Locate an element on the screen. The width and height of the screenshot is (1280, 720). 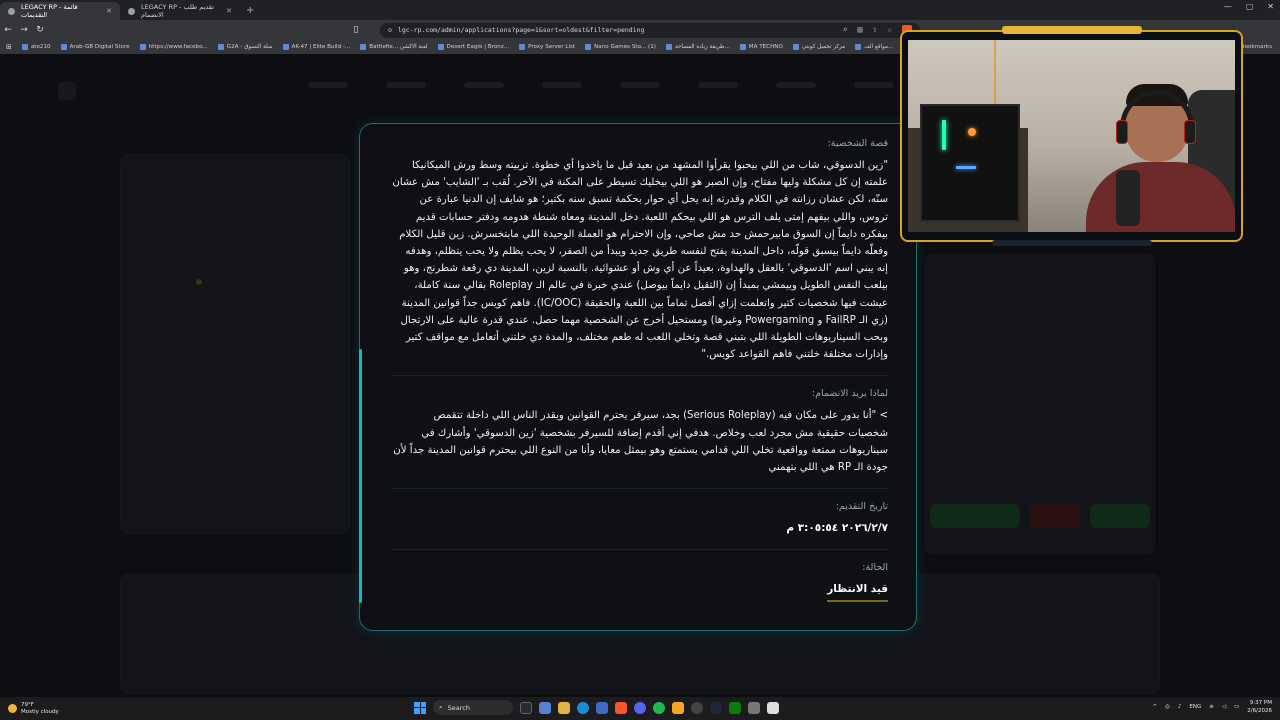
webcam-feed is located at coordinates (1071, 136).